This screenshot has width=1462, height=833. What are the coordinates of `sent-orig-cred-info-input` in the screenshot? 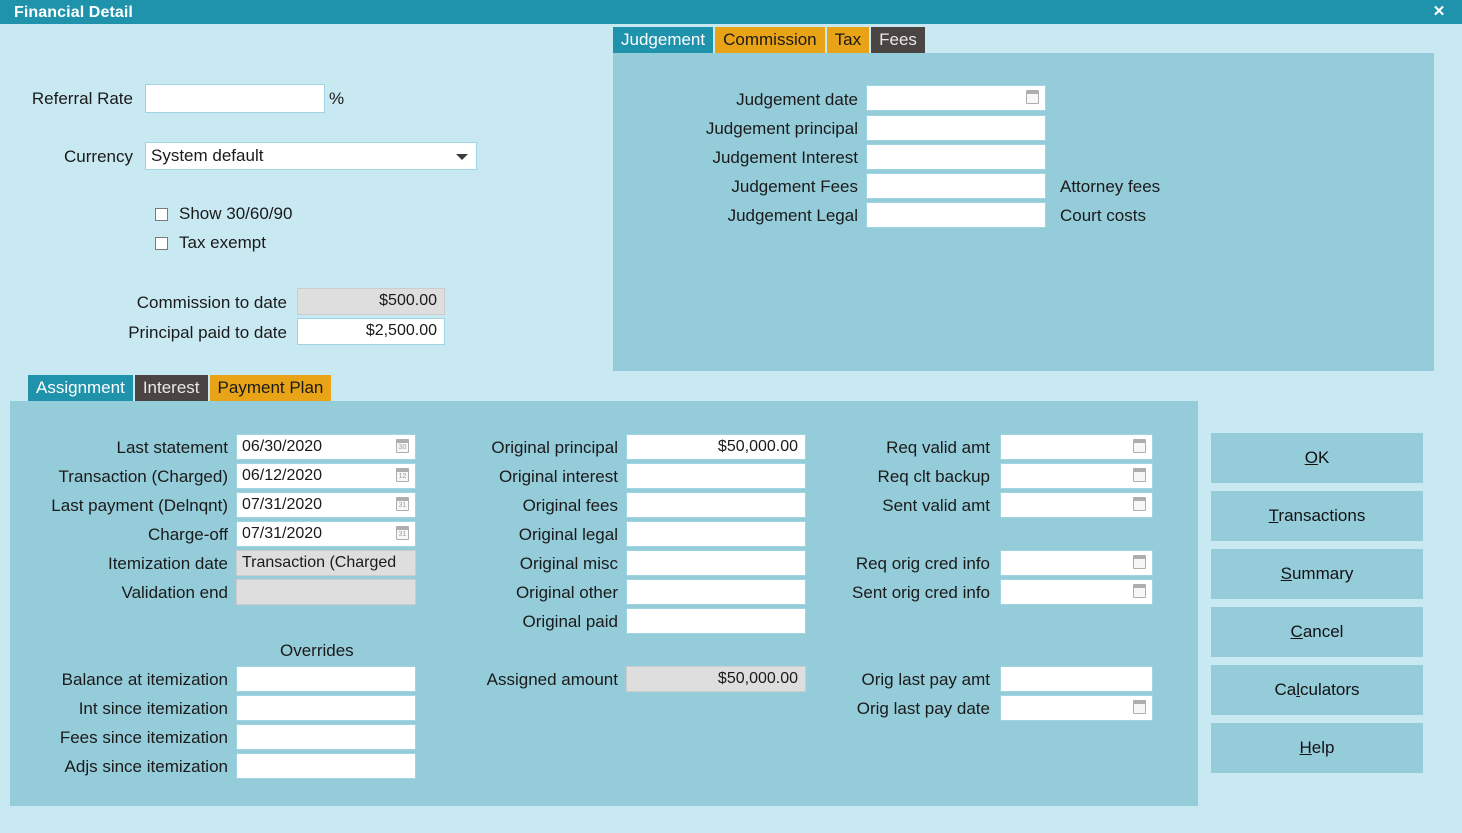 It's located at (1076, 592).